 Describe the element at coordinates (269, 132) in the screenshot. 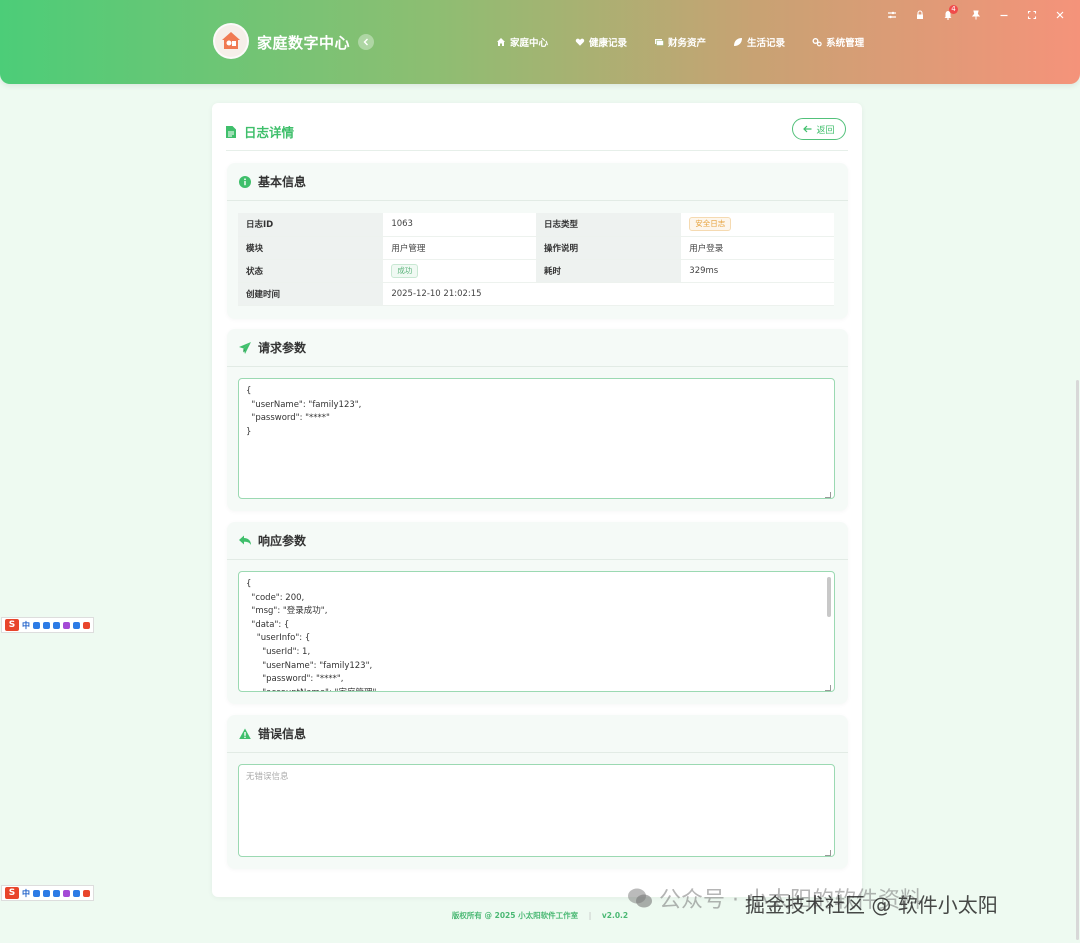

I see `page-title-text: 日志详情` at that location.